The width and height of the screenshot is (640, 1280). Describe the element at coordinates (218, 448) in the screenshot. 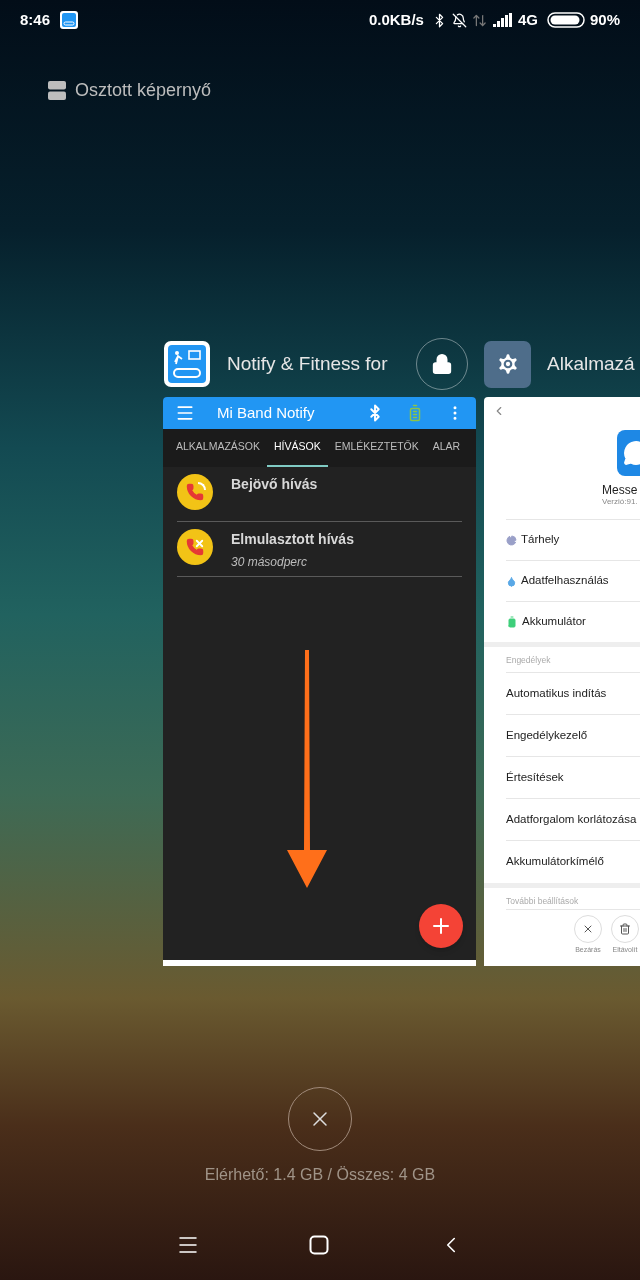

I see `tab: ALKALMAZÁSOK` at that location.